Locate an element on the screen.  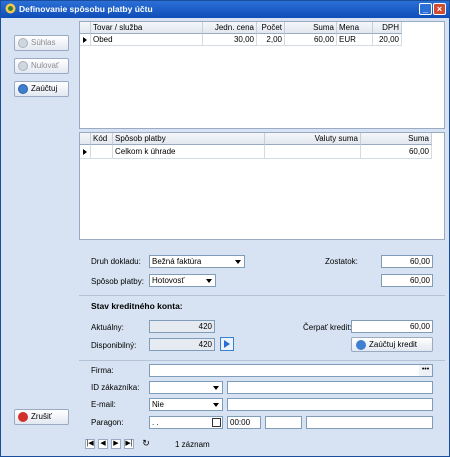
title-bar: Definovanie spôsobu platby účtu _ × is located at coordinates (225, 9).